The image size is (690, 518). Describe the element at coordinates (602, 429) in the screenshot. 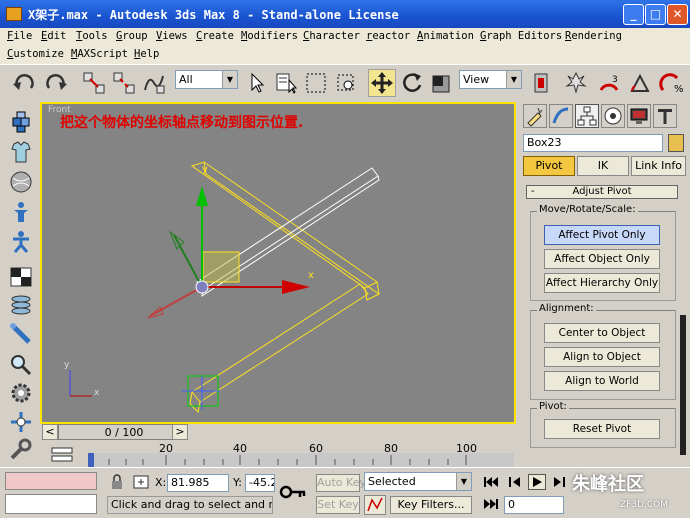

I see `reset-pivot-button: Reset Pivot` at that location.